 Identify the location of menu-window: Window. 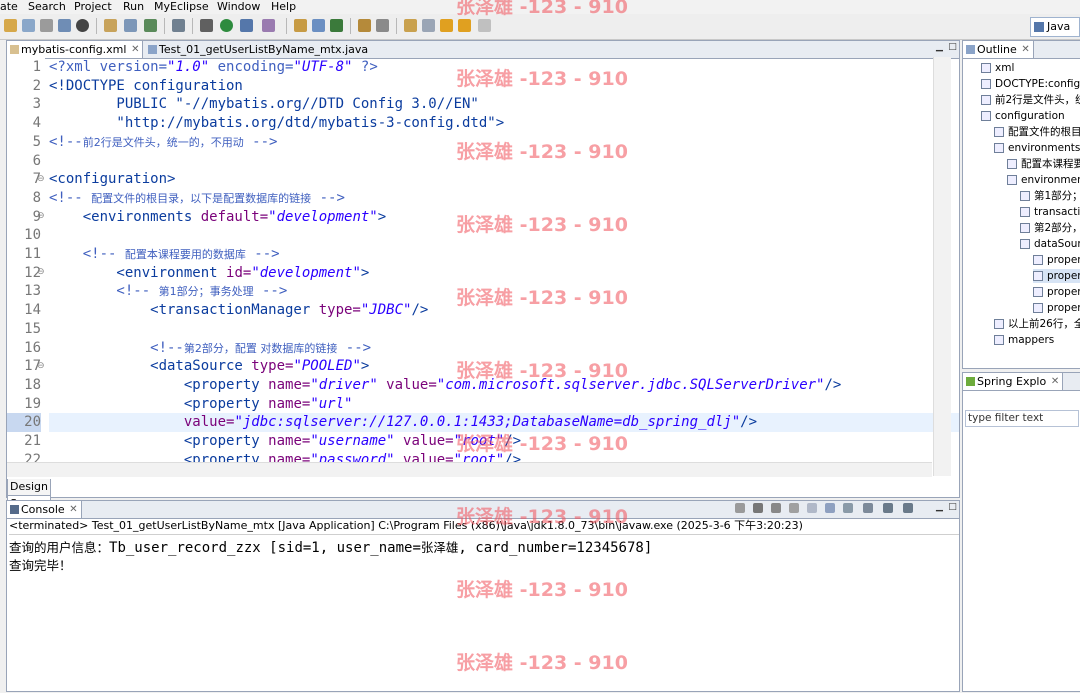
(238, 7).